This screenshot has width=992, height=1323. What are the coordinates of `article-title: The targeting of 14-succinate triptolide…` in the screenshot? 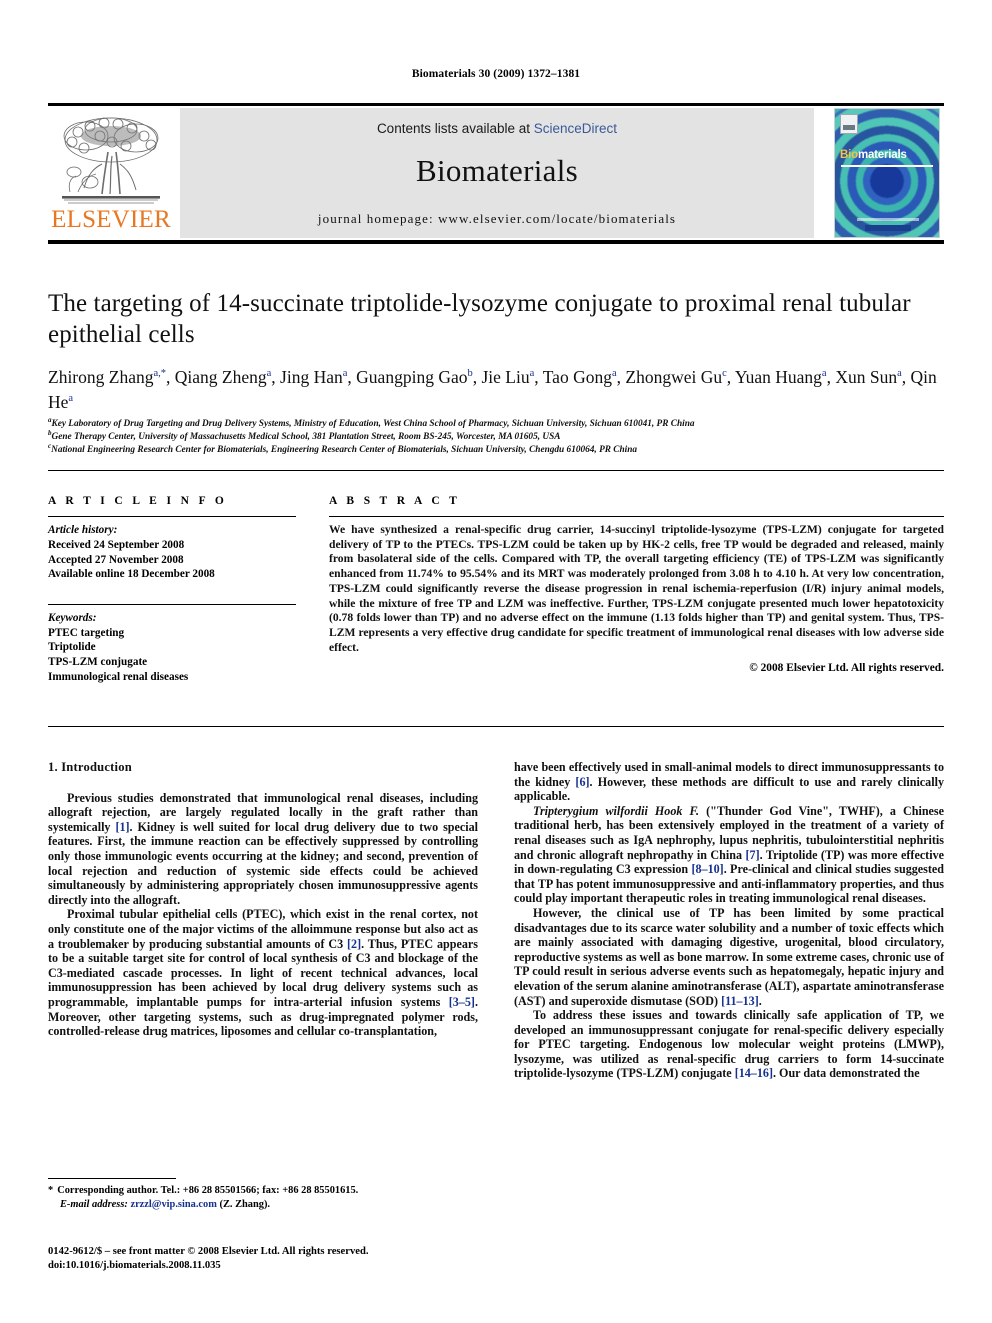 It's located at (479, 319).